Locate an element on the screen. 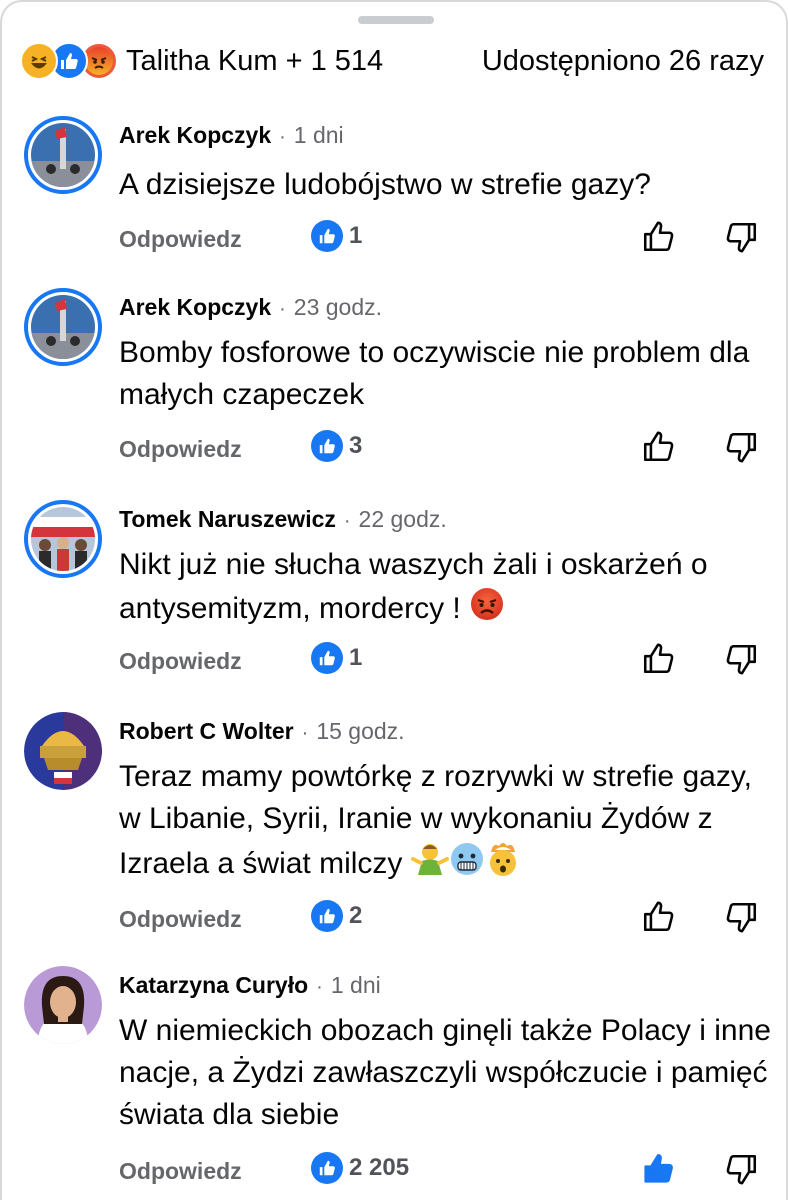 The height and width of the screenshot is (1200, 788). comment-time: 23 godz. is located at coordinates (338, 307).